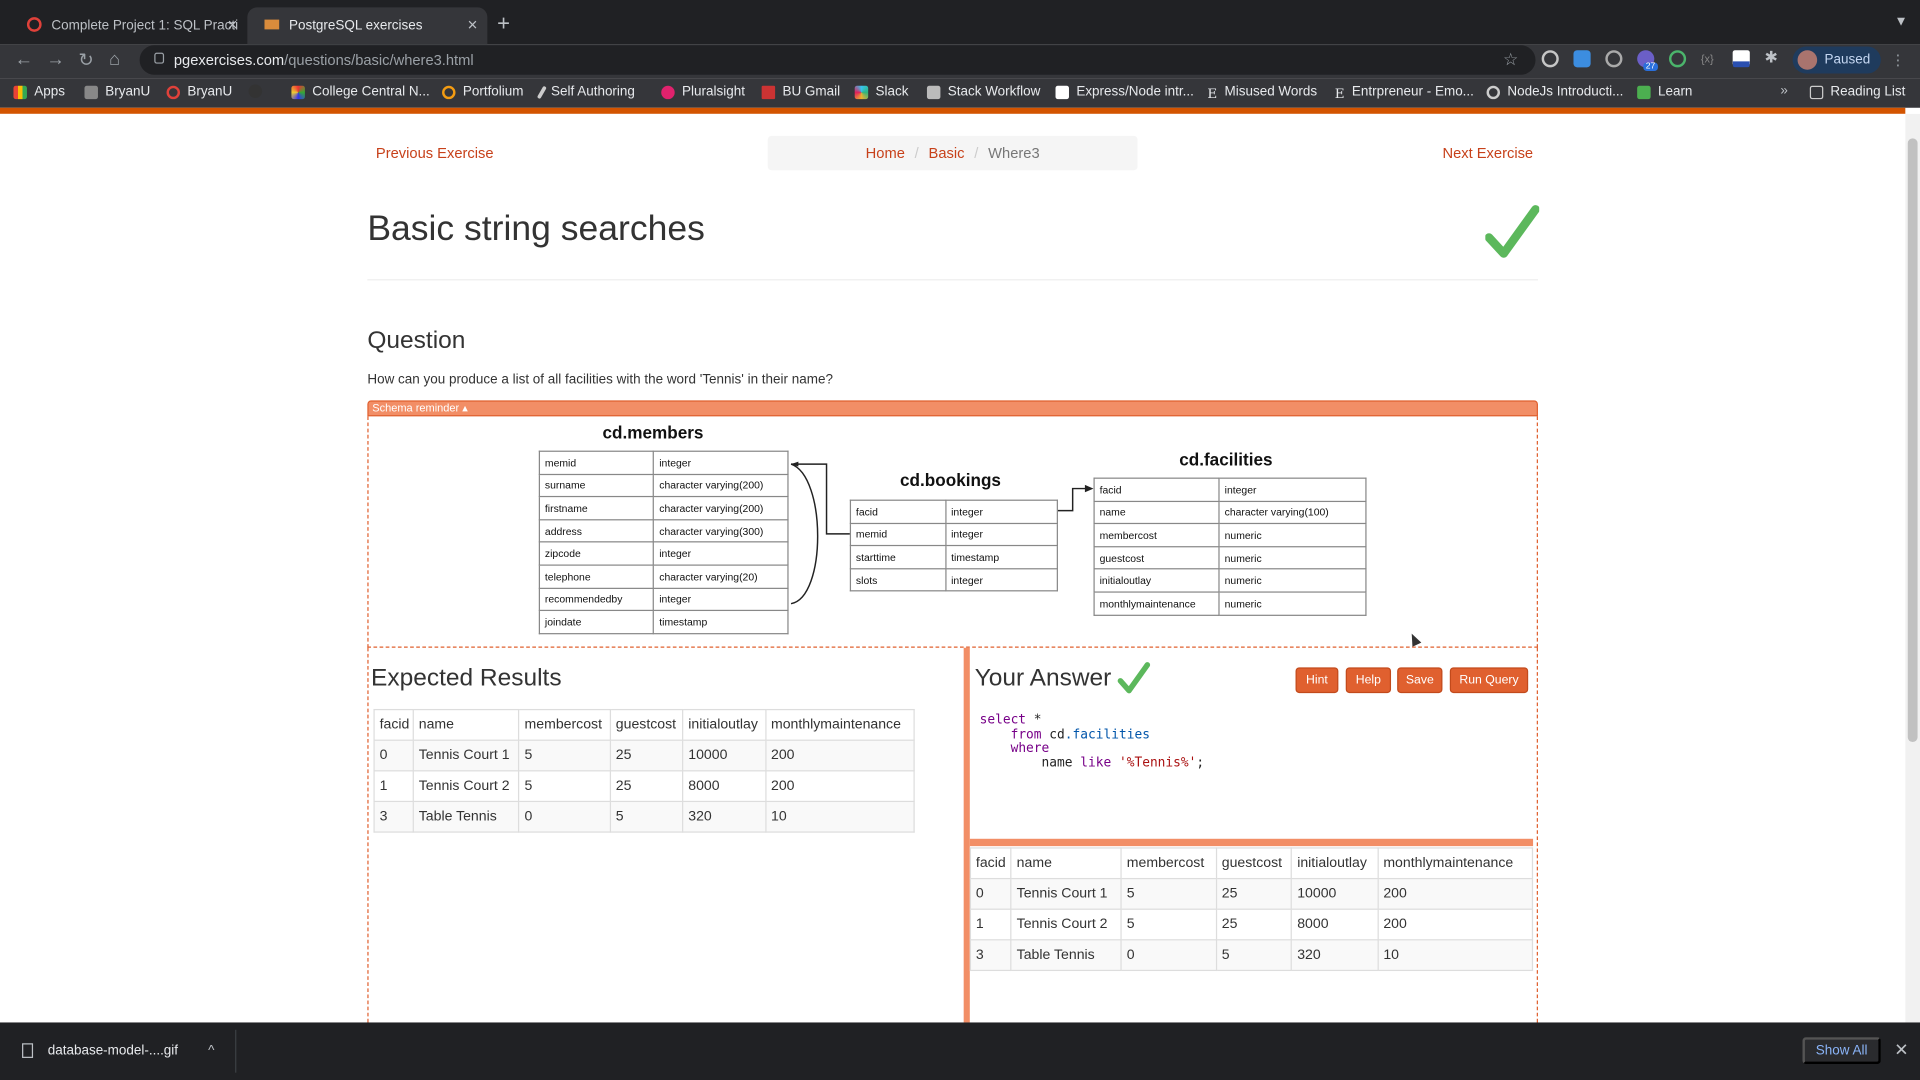  Describe the element at coordinates (1664, 91) in the screenshot. I see `bookmark-item: Learn` at that location.